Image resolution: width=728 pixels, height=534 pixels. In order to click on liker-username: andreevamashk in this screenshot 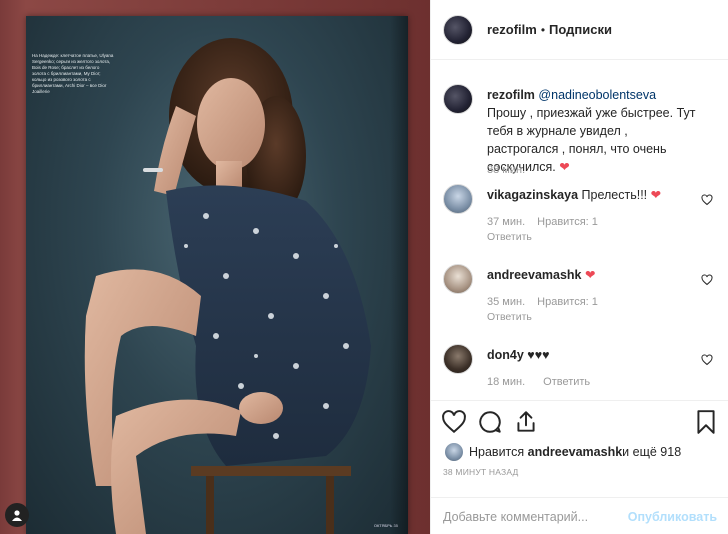, I will do `click(575, 452)`.